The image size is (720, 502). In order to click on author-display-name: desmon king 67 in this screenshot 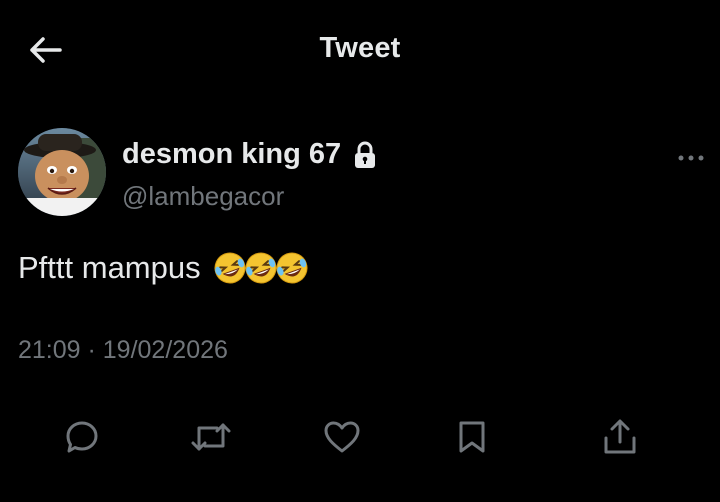, I will do `click(249, 154)`.